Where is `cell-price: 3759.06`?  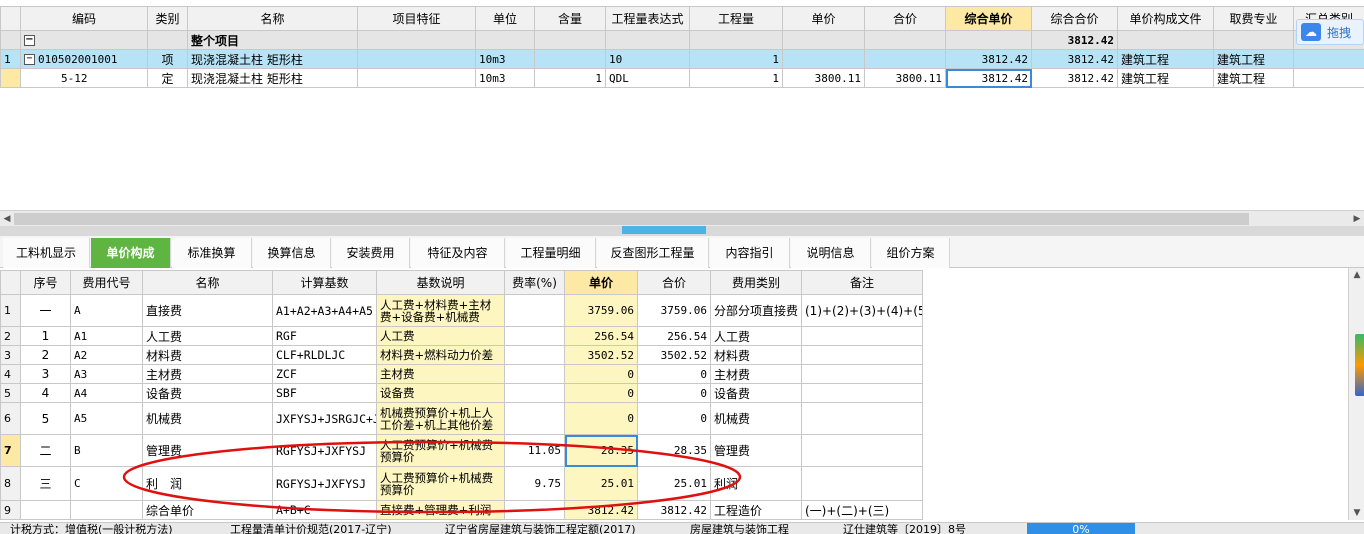 cell-price: 3759.06 is located at coordinates (601, 310).